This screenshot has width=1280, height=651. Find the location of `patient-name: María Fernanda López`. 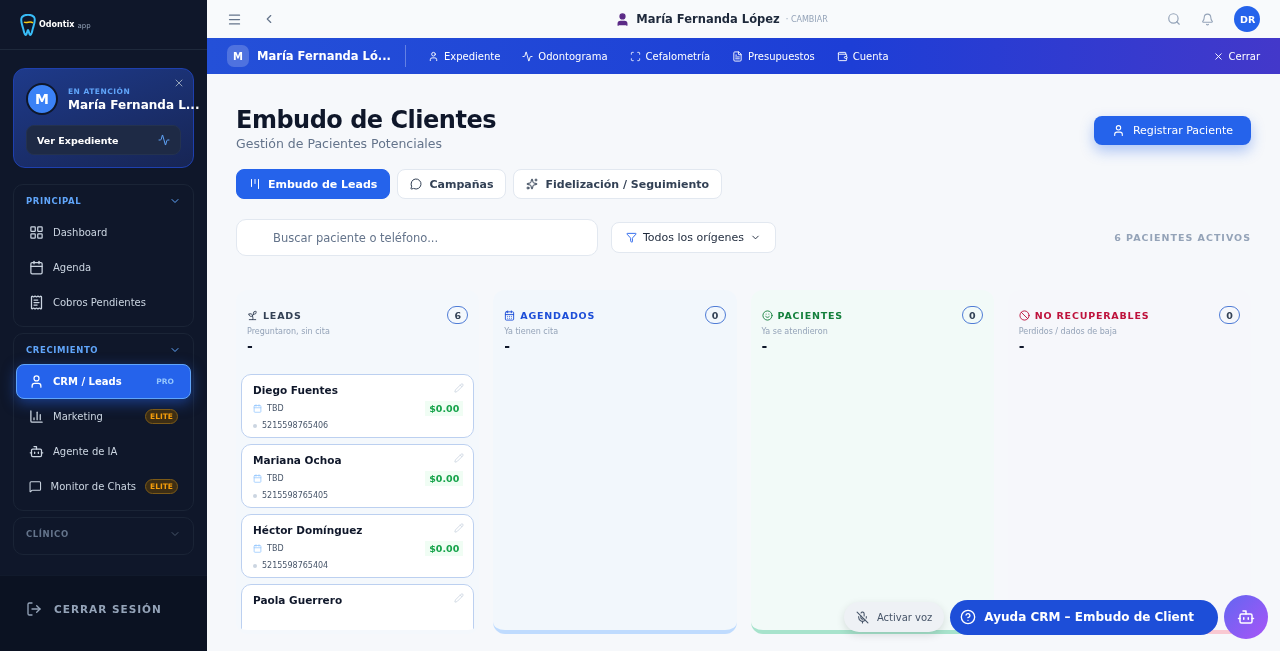

patient-name: María Fernanda López is located at coordinates (708, 19).